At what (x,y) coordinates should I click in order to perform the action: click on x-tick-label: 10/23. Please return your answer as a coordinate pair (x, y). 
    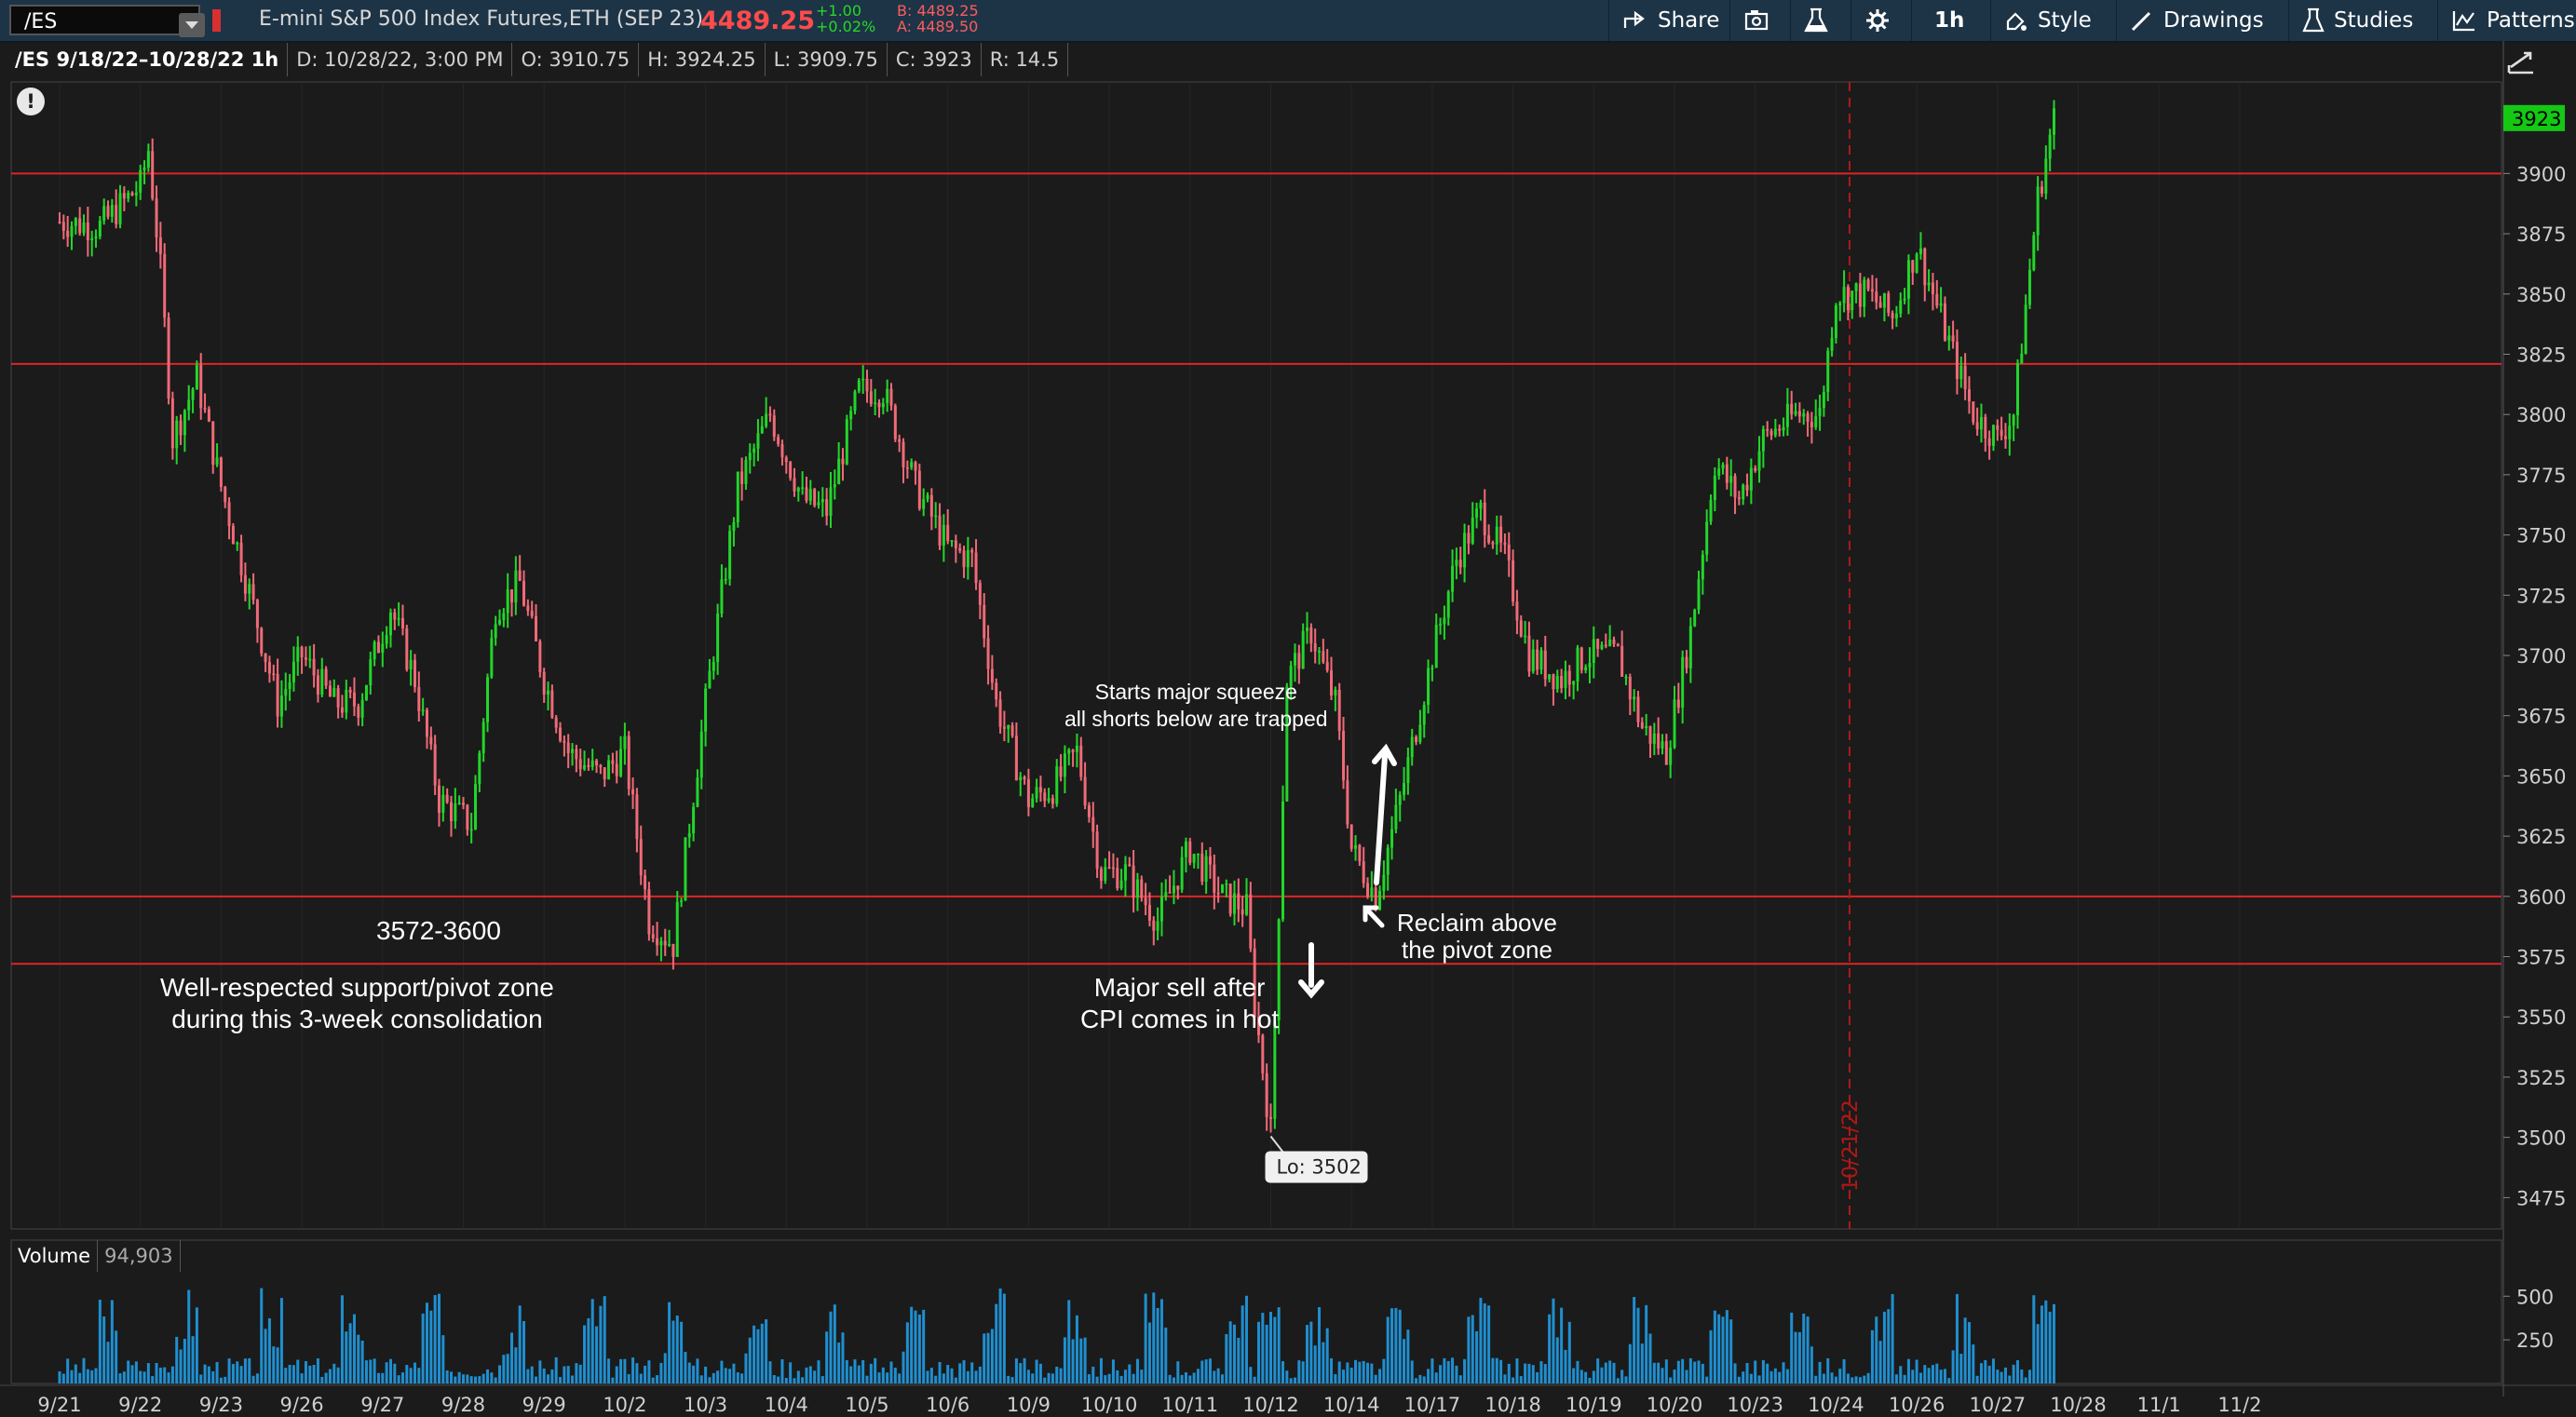
    Looking at the image, I should click on (1755, 1405).